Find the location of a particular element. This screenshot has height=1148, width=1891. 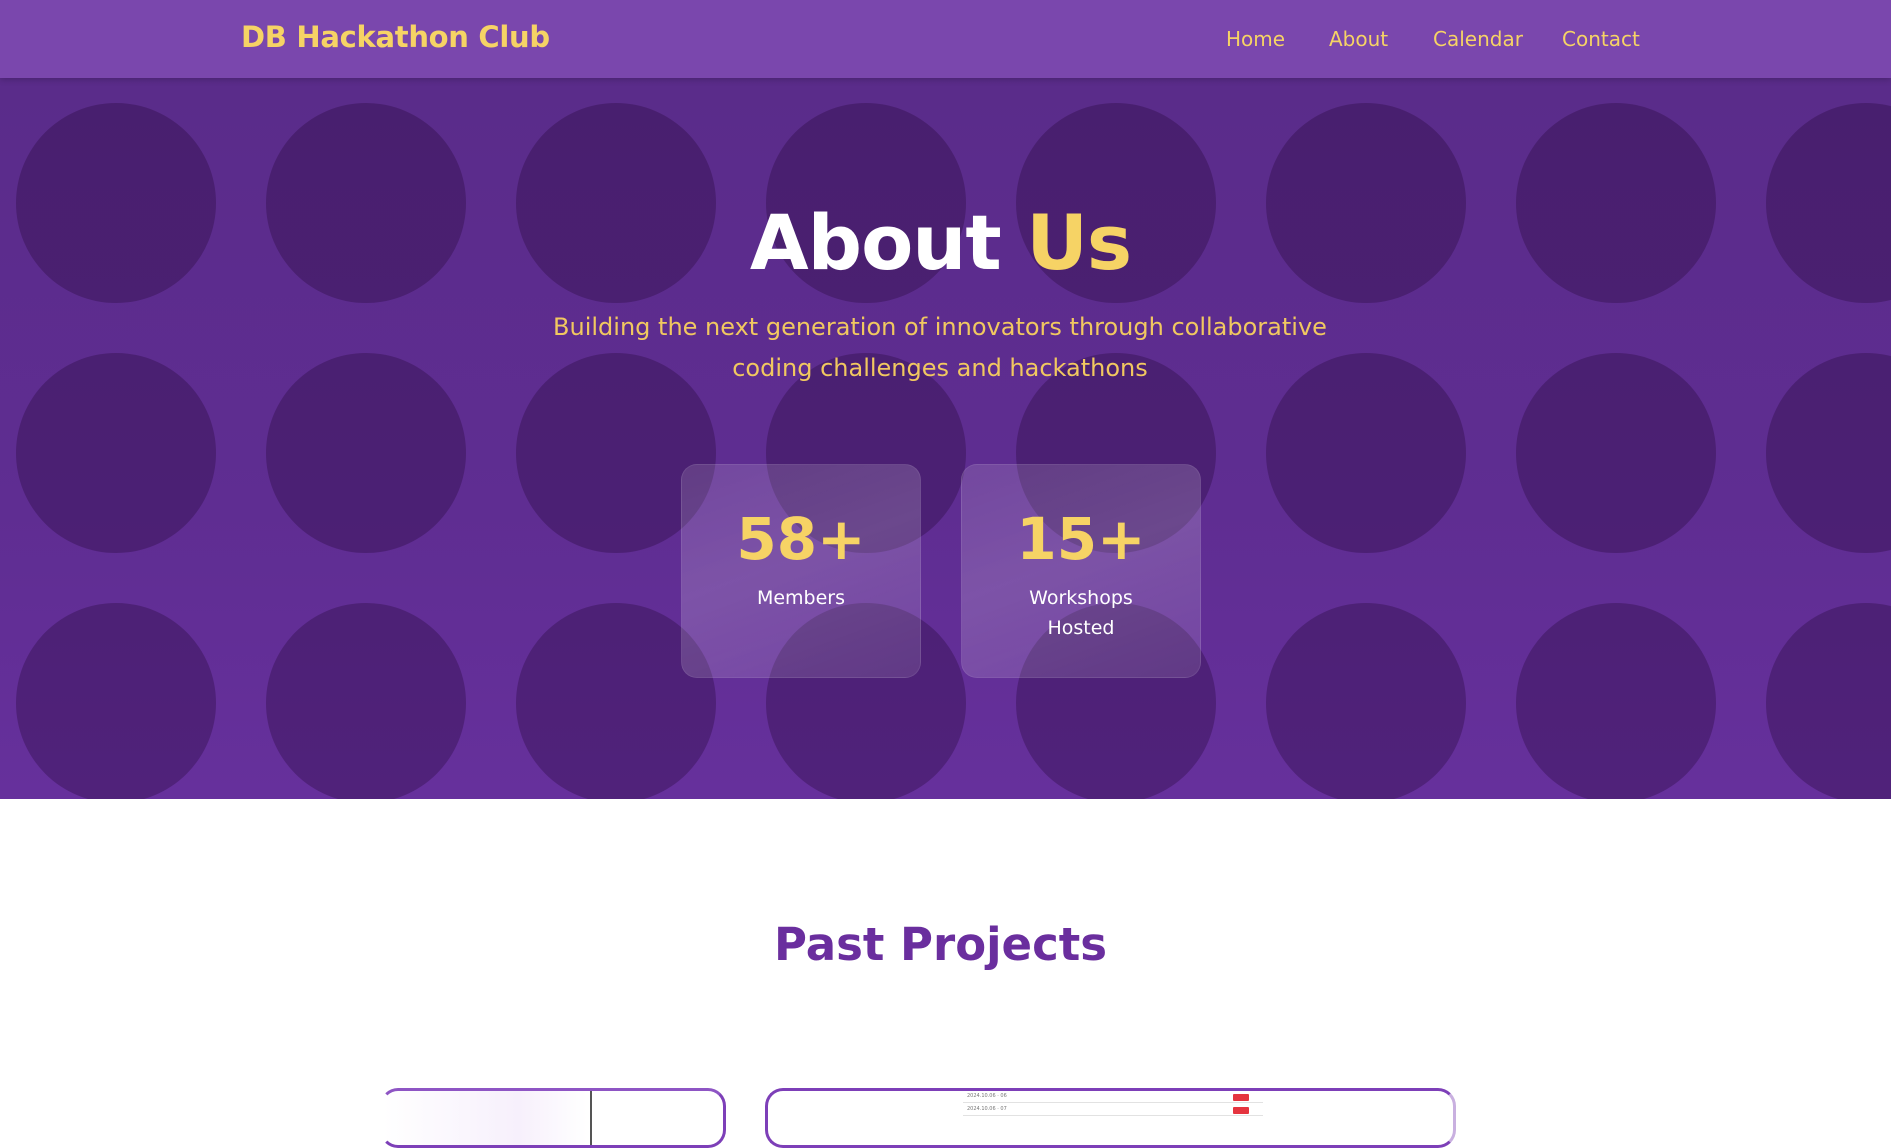

hero-title-accent: Us is located at coordinates (1079, 242).